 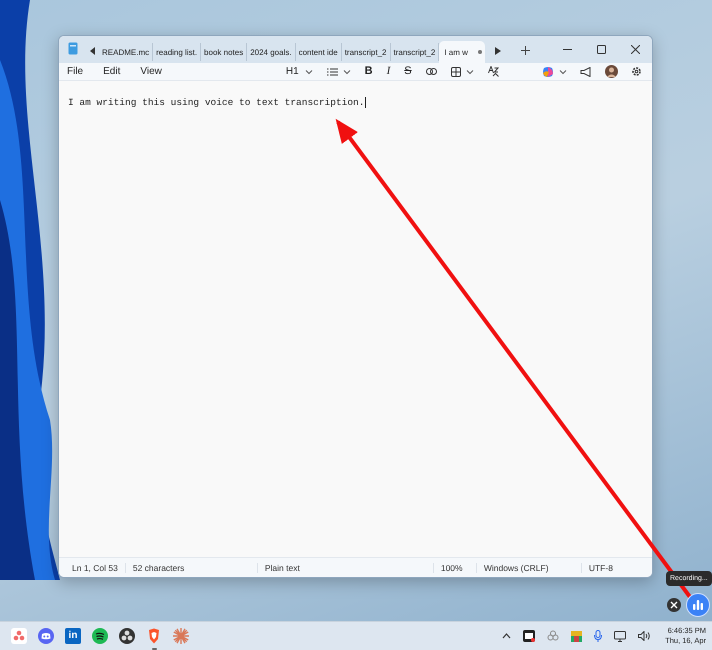 I want to click on status-item: Windows (CRLF), so click(x=529, y=567).